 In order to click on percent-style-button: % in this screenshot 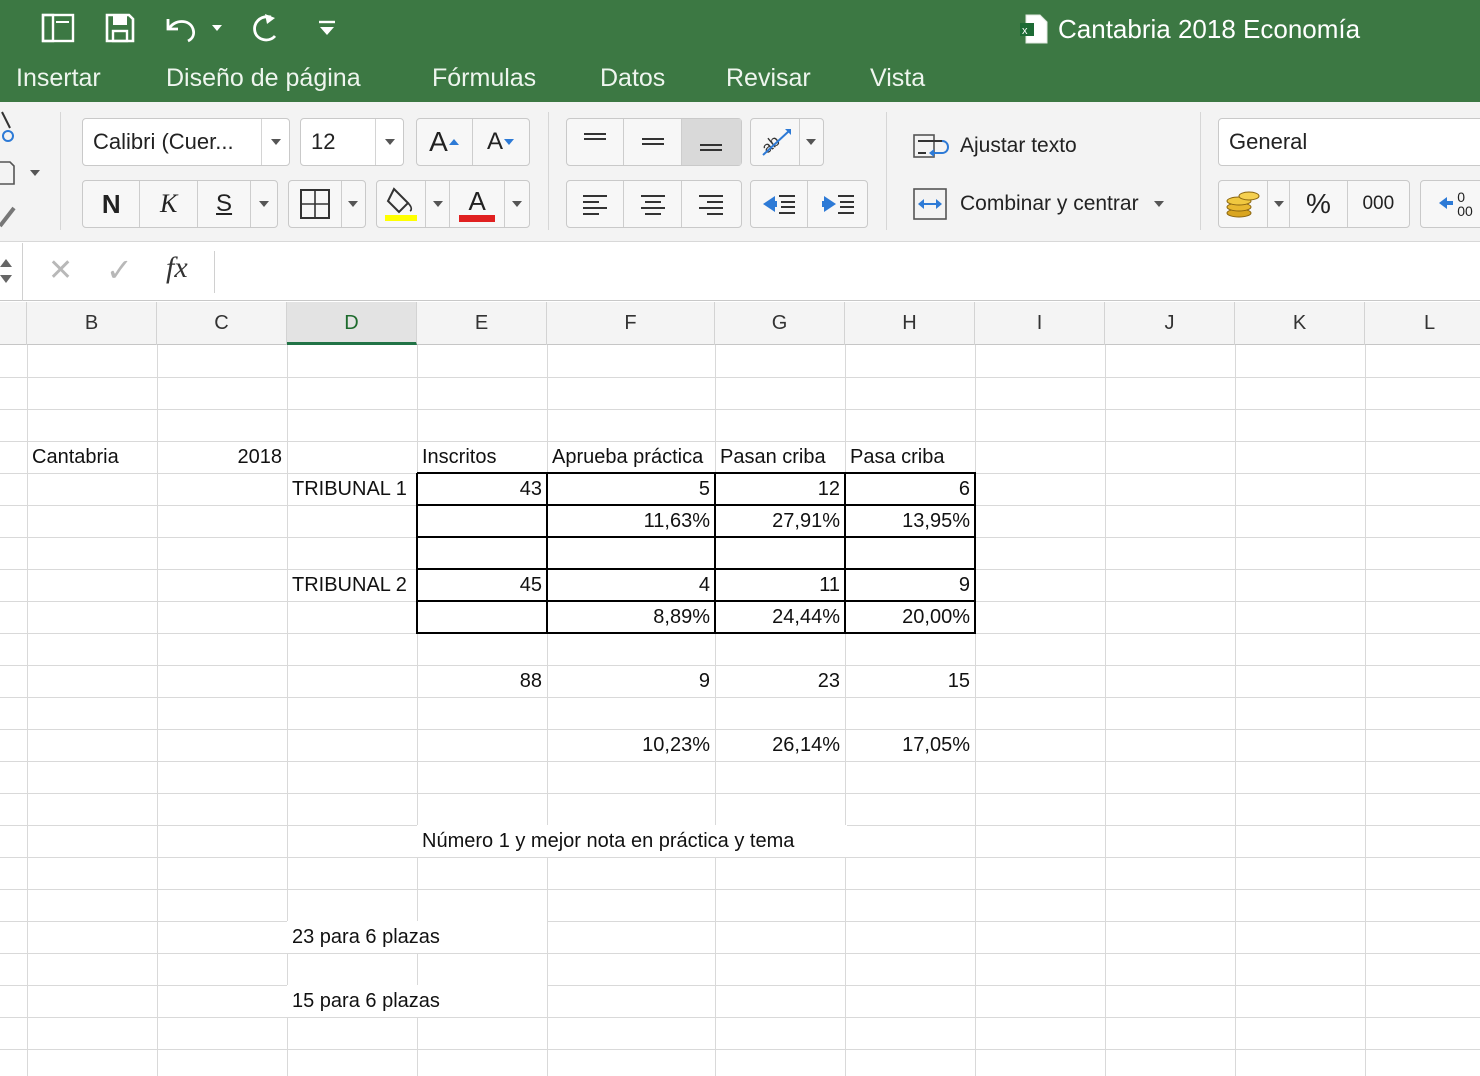, I will do `click(1319, 204)`.